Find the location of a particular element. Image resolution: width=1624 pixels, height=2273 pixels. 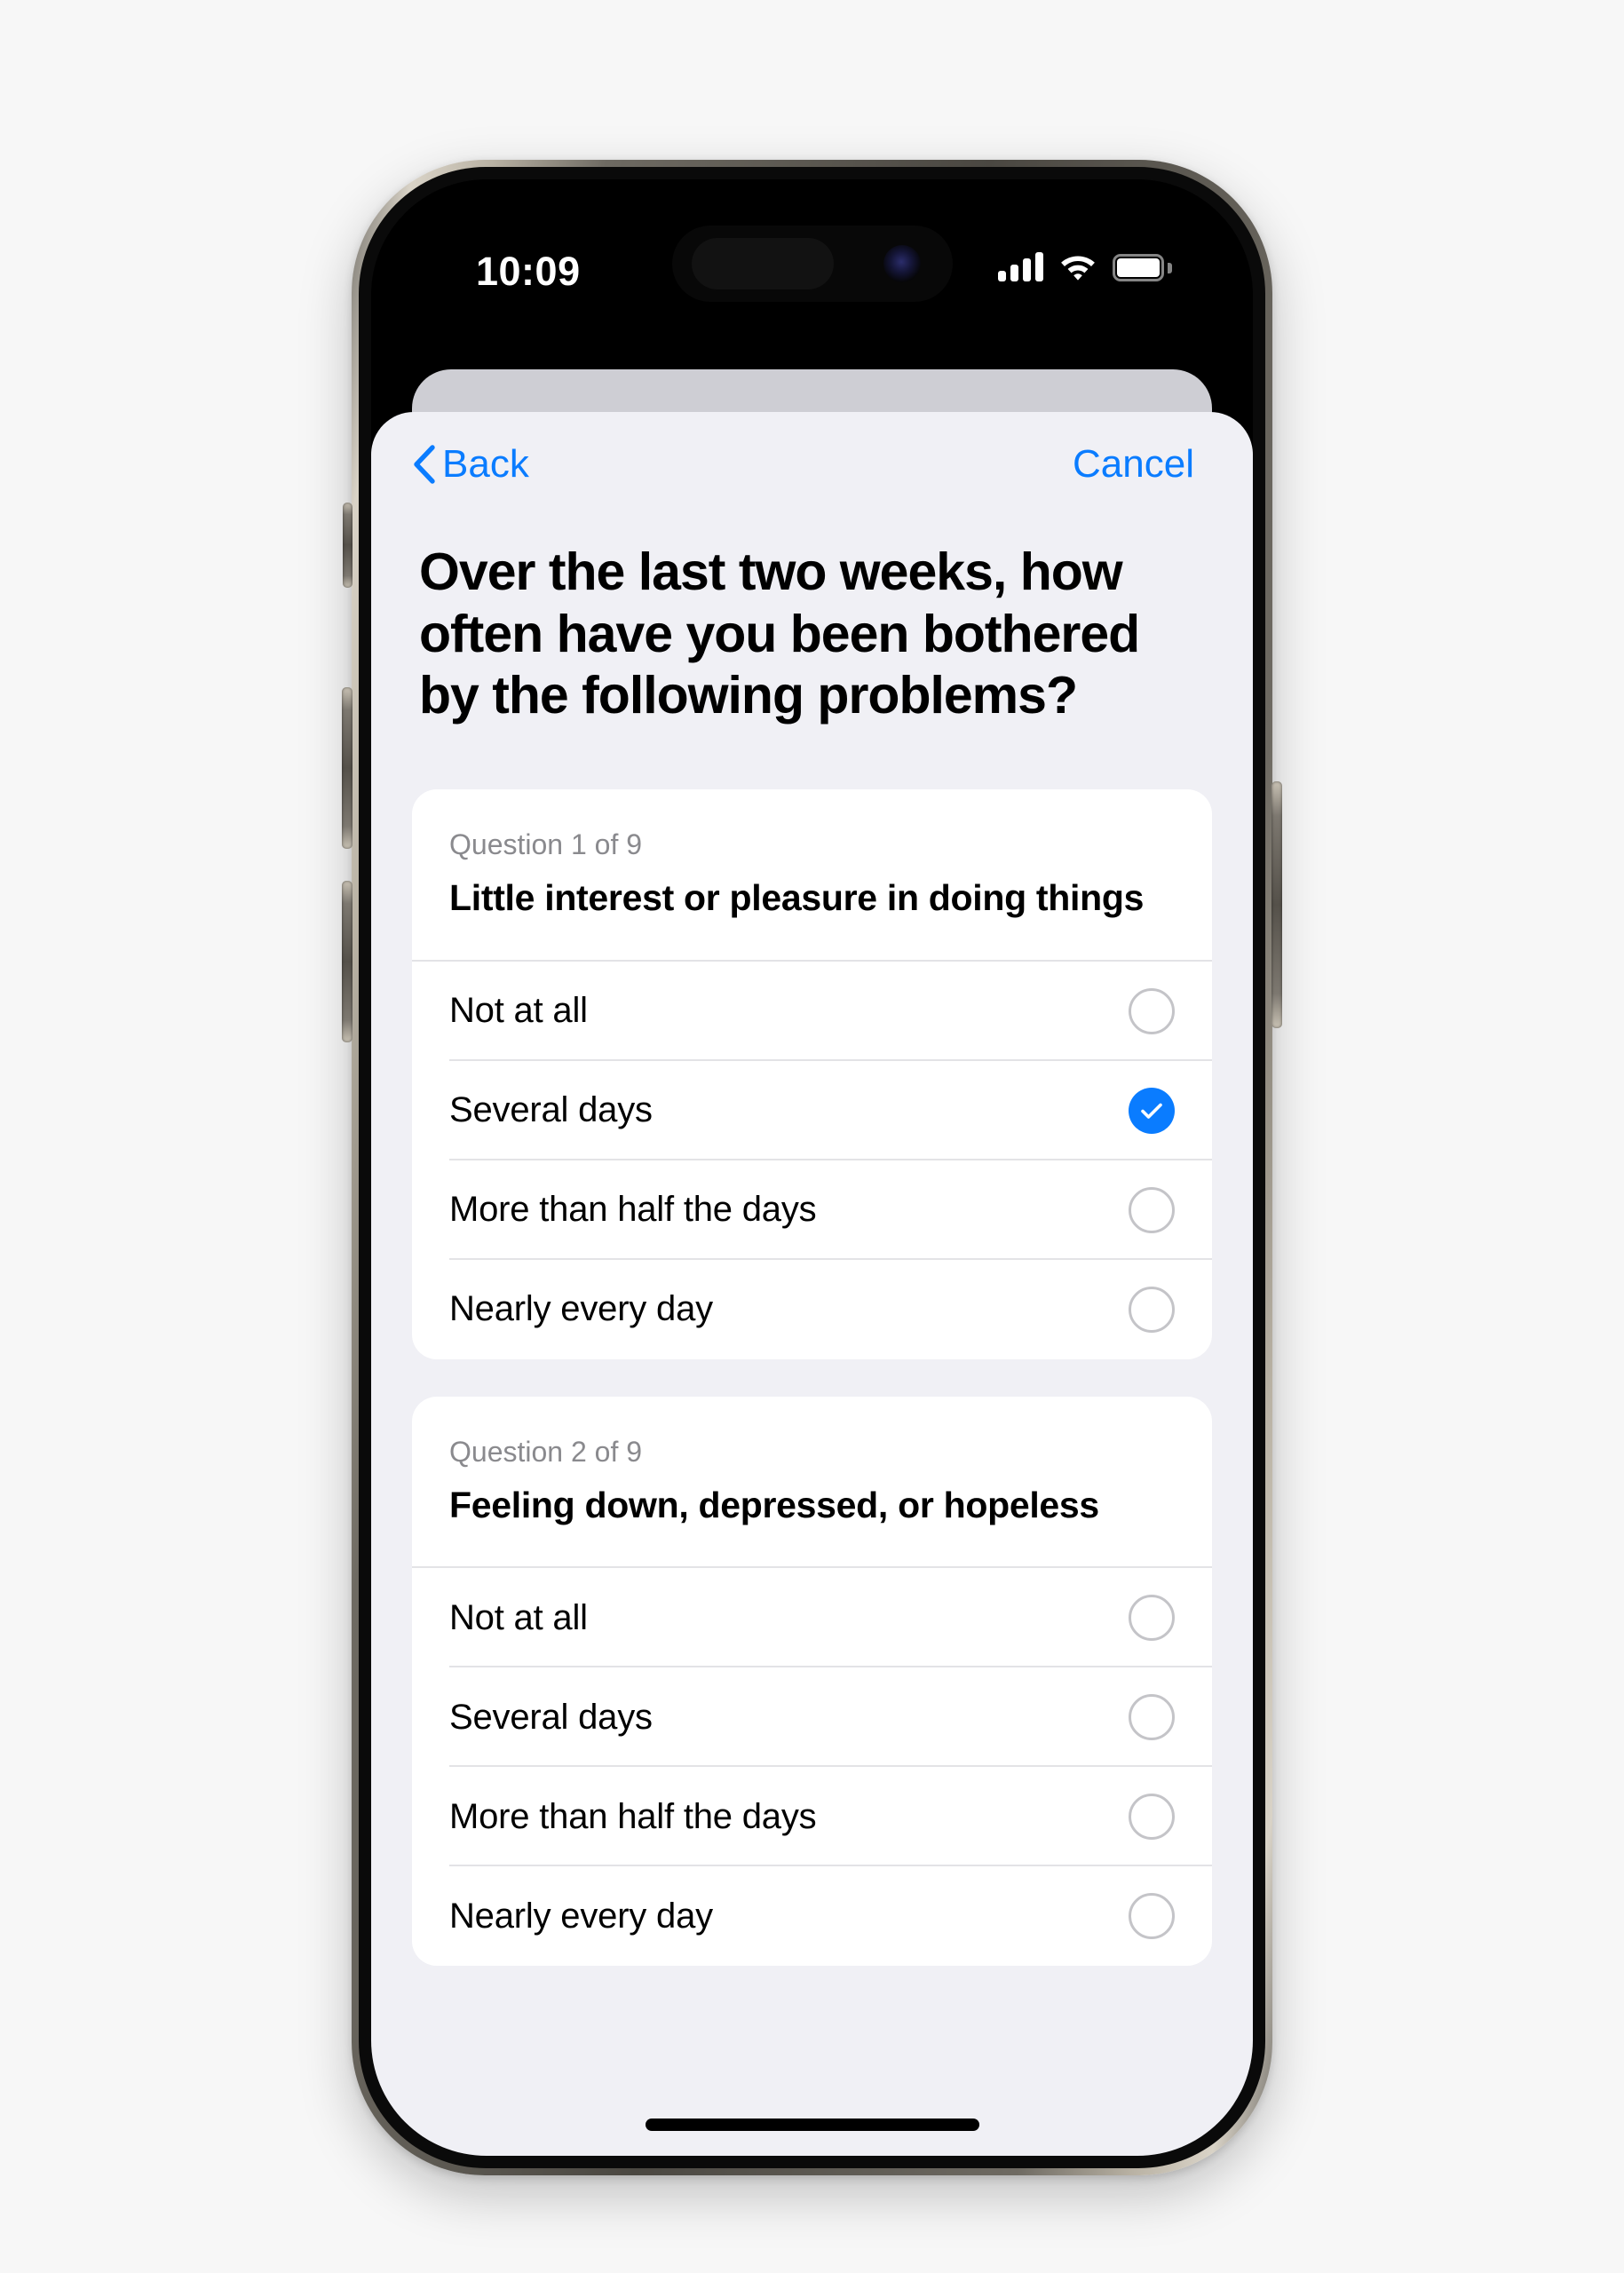

status-bar-time: 10:09 is located at coordinates (528, 271).